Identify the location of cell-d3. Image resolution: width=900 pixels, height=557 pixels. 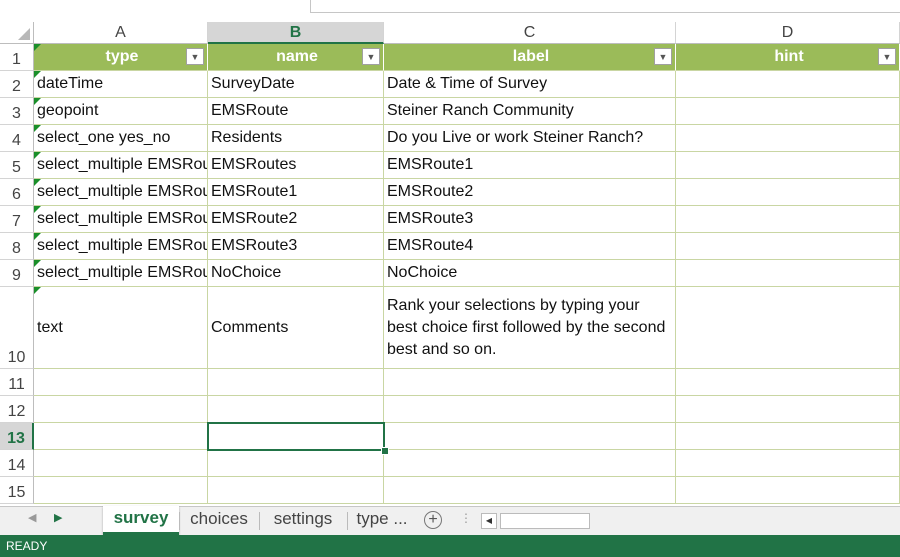
(788, 111).